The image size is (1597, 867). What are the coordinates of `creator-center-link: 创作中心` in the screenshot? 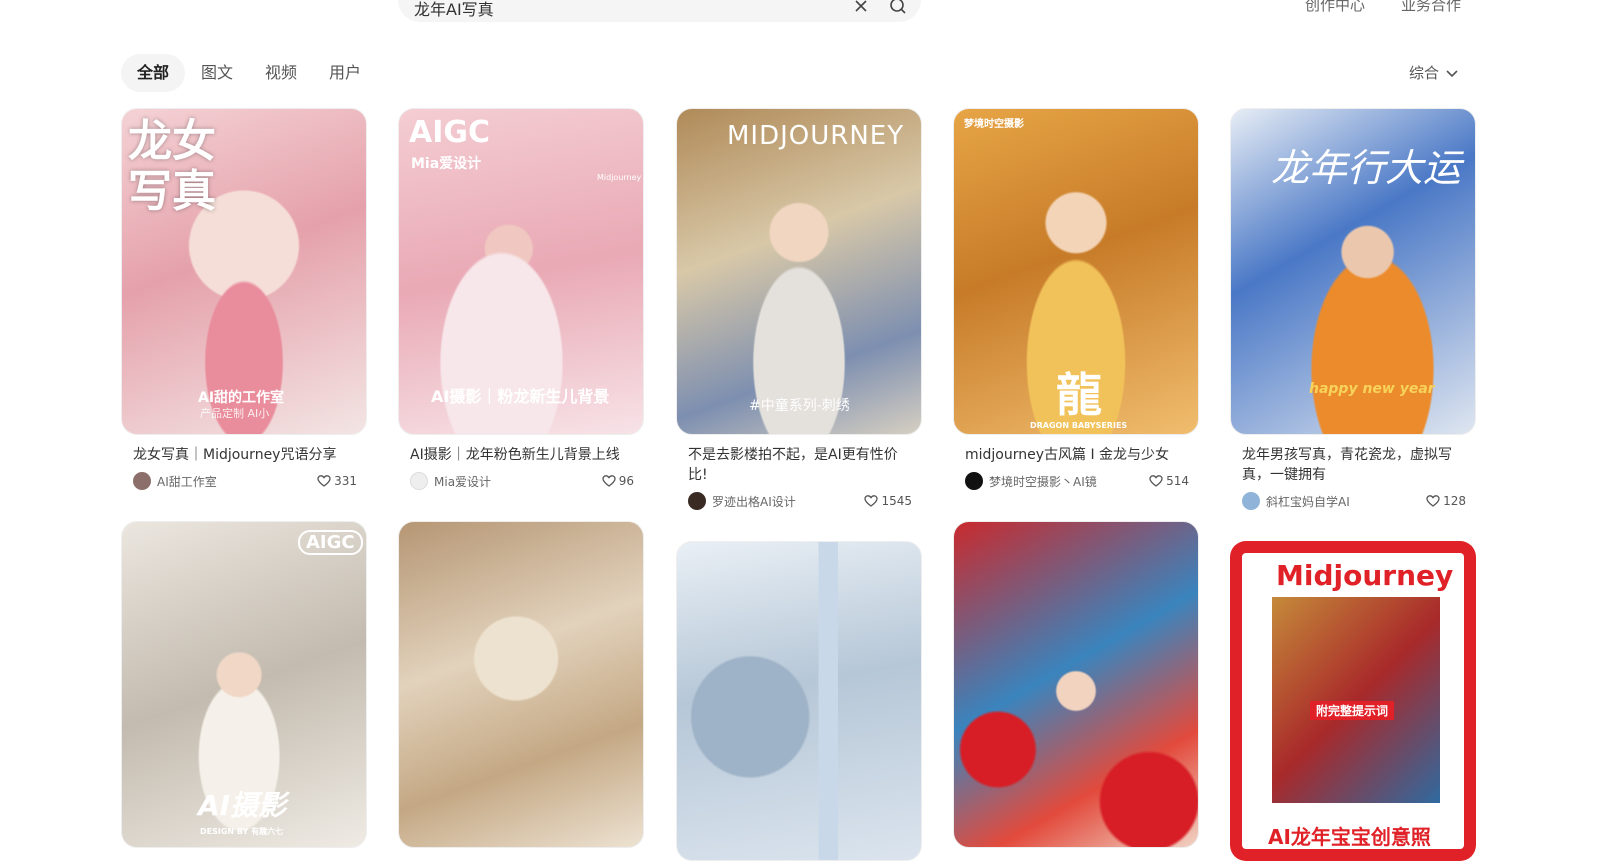 It's located at (1335, 7).